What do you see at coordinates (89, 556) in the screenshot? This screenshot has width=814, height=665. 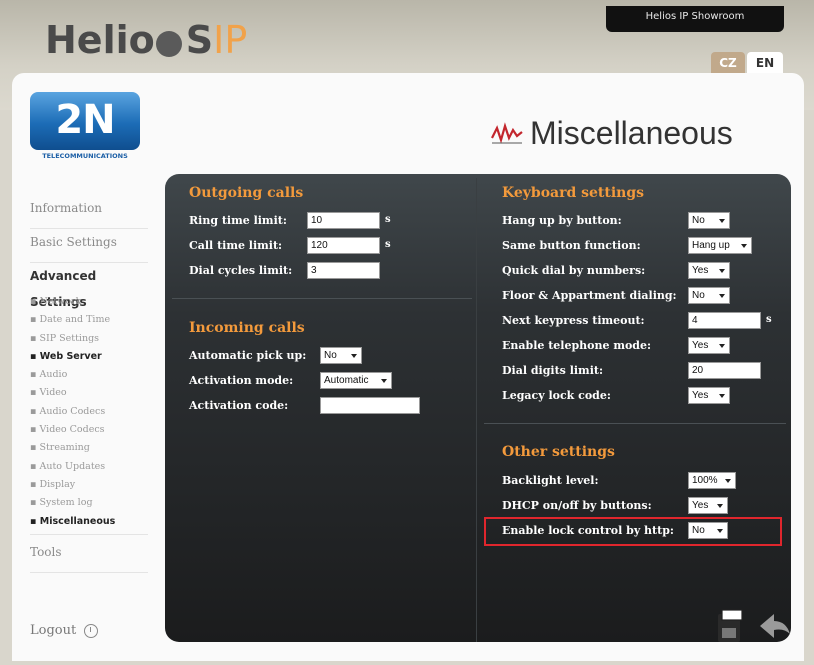 I see `sidebar-item-tools: Tools` at bounding box center [89, 556].